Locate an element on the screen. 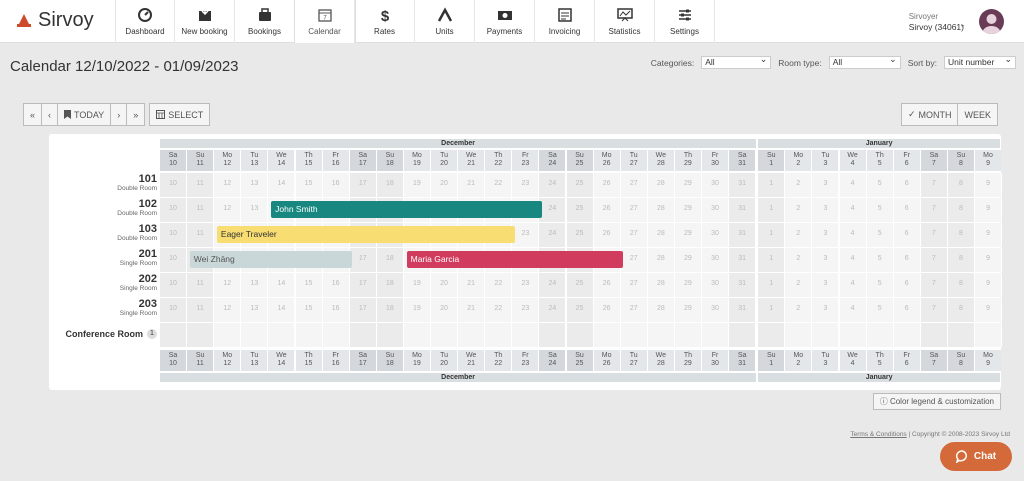 This screenshot has height=481, width=1024. next-button: › is located at coordinates (119, 114).